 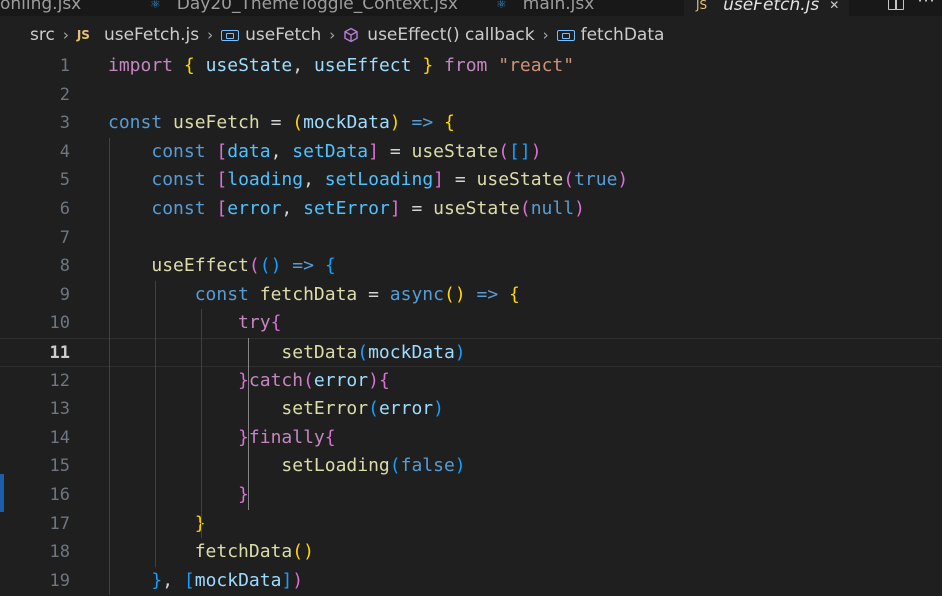 I want to click on code-text: const [data, setData] = useState([]), so click(x=325, y=152).